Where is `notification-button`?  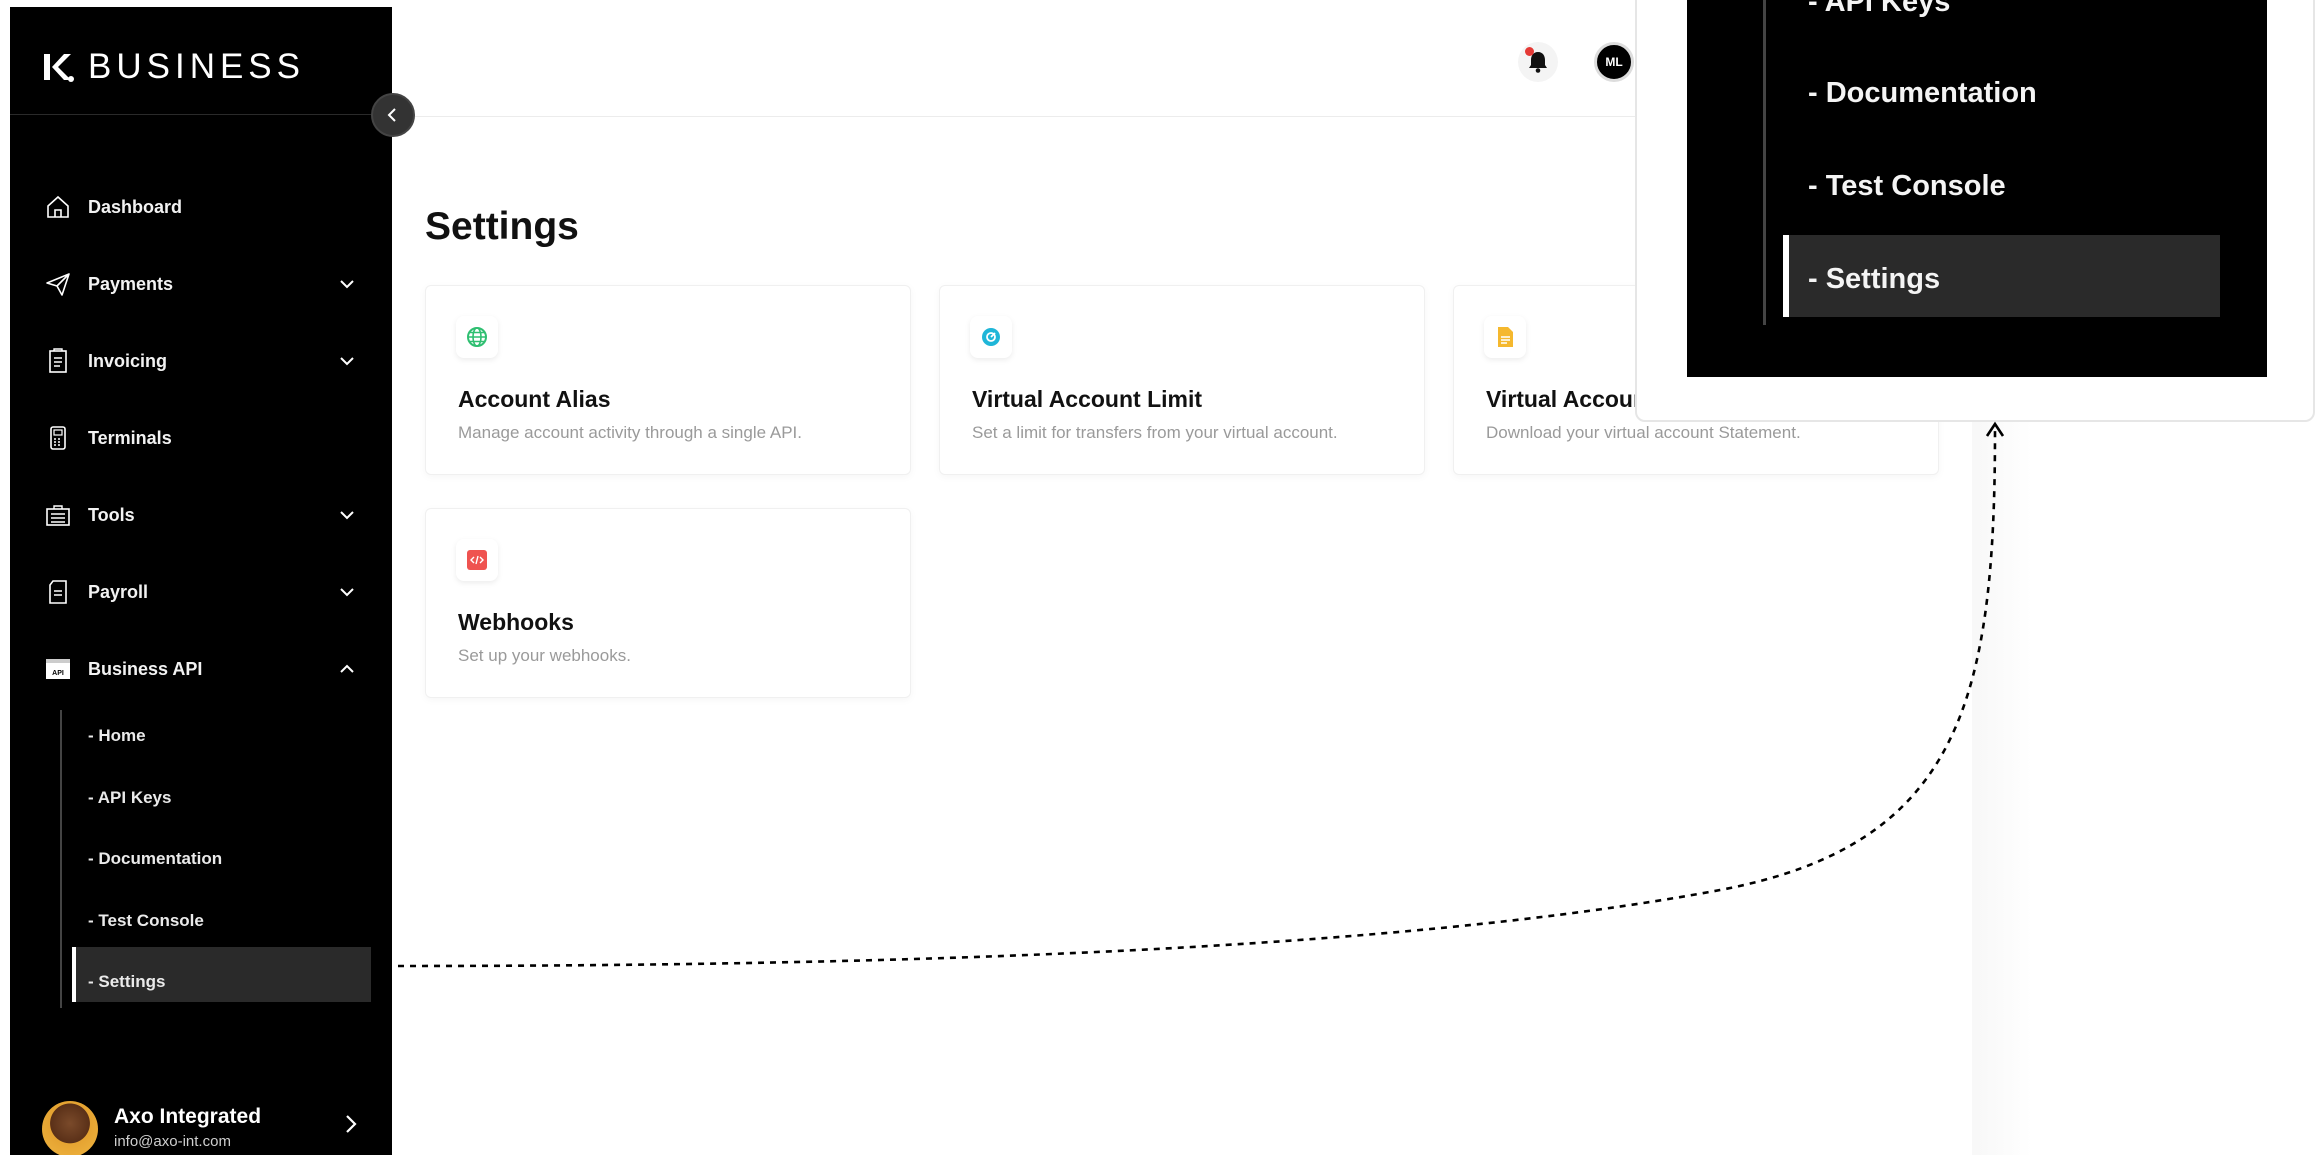
notification-button is located at coordinates (1538, 62).